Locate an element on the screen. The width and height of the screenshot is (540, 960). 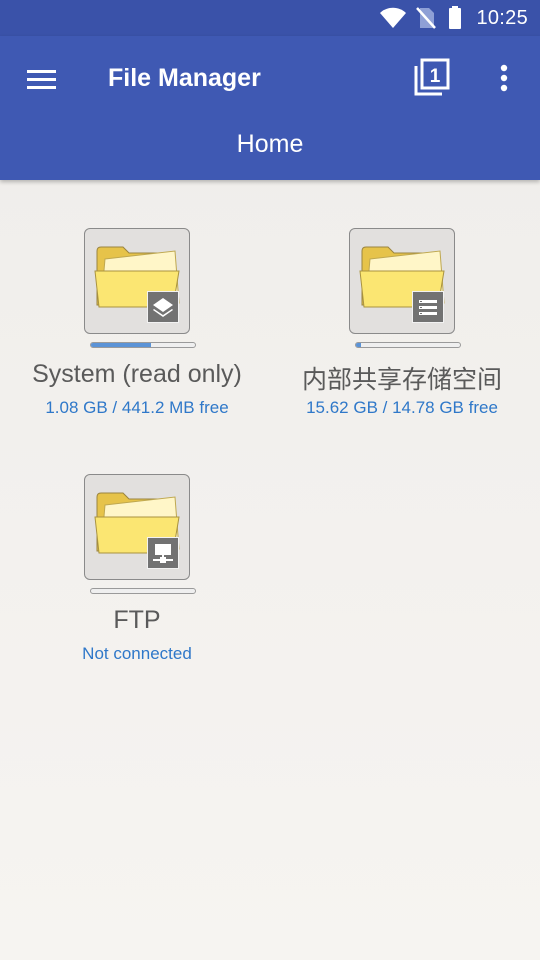
volume-internal-storage: 内部共享存储空间 15.62 GB / 14.78 GB free is located at coordinates (402, 328).